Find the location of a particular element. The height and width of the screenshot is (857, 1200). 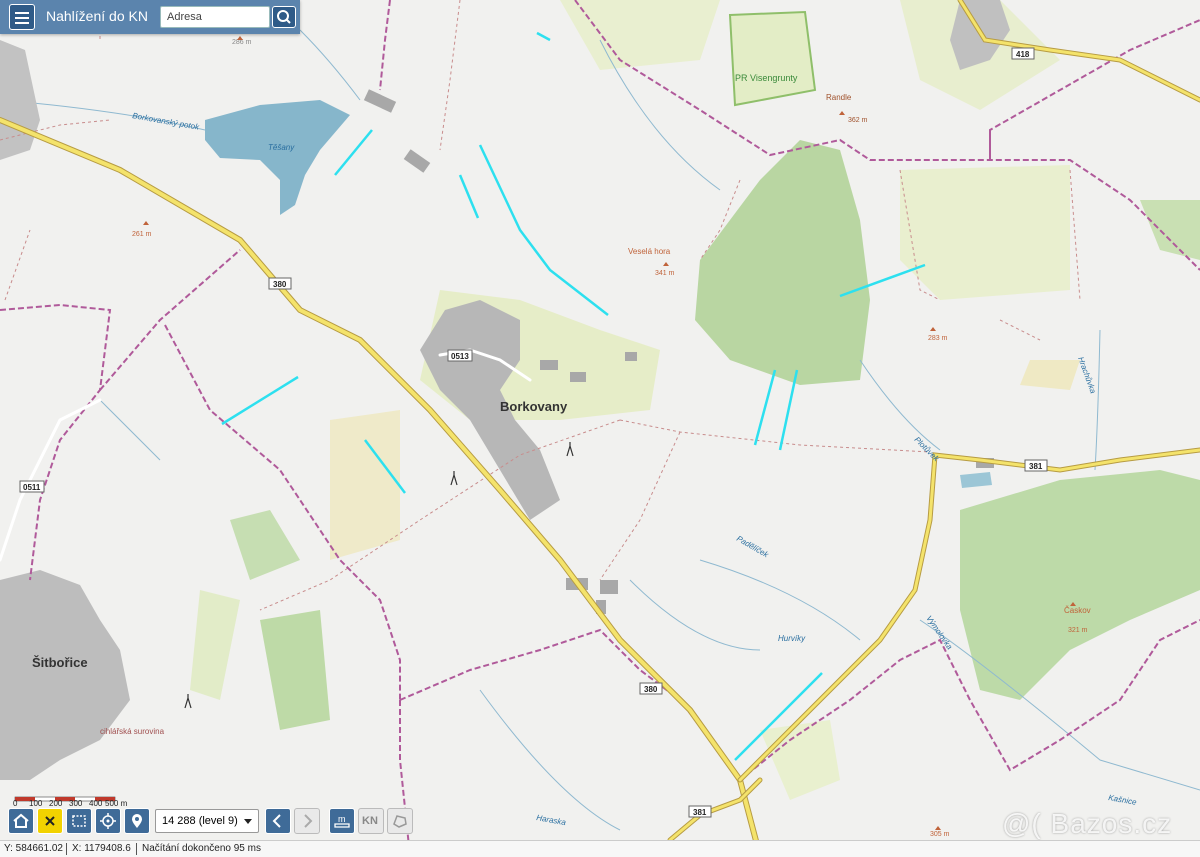

road-number: 0511 is located at coordinates (32, 487).